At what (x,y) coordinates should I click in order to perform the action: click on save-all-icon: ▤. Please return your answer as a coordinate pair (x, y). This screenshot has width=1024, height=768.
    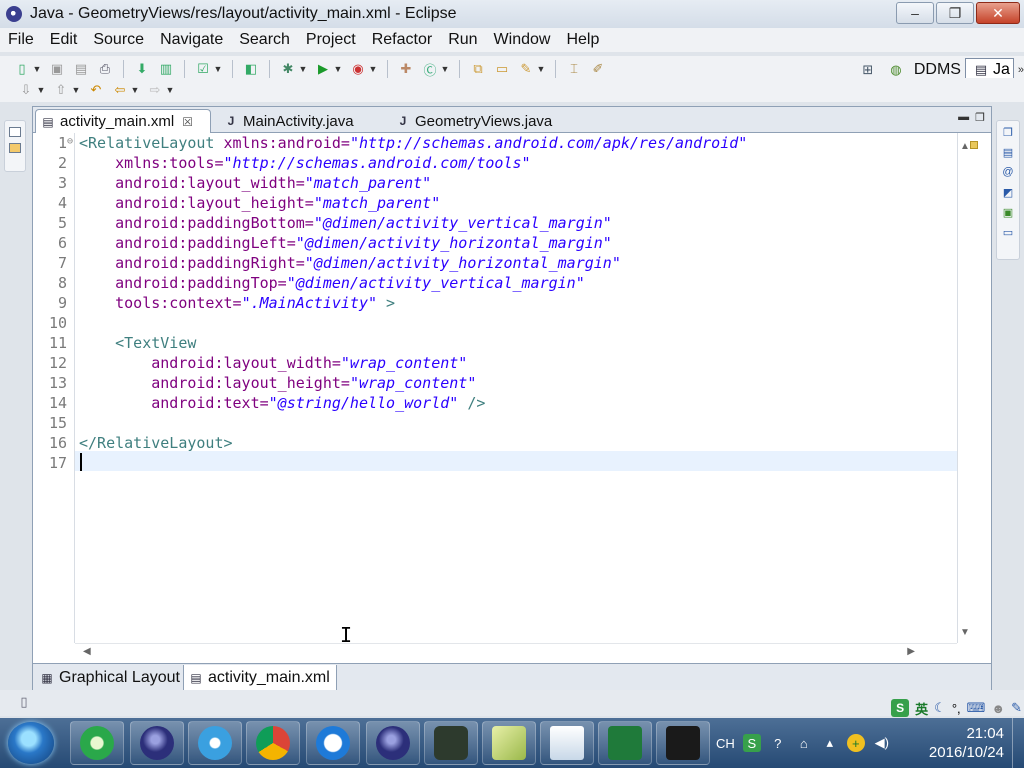
    Looking at the image, I should click on (81, 69).